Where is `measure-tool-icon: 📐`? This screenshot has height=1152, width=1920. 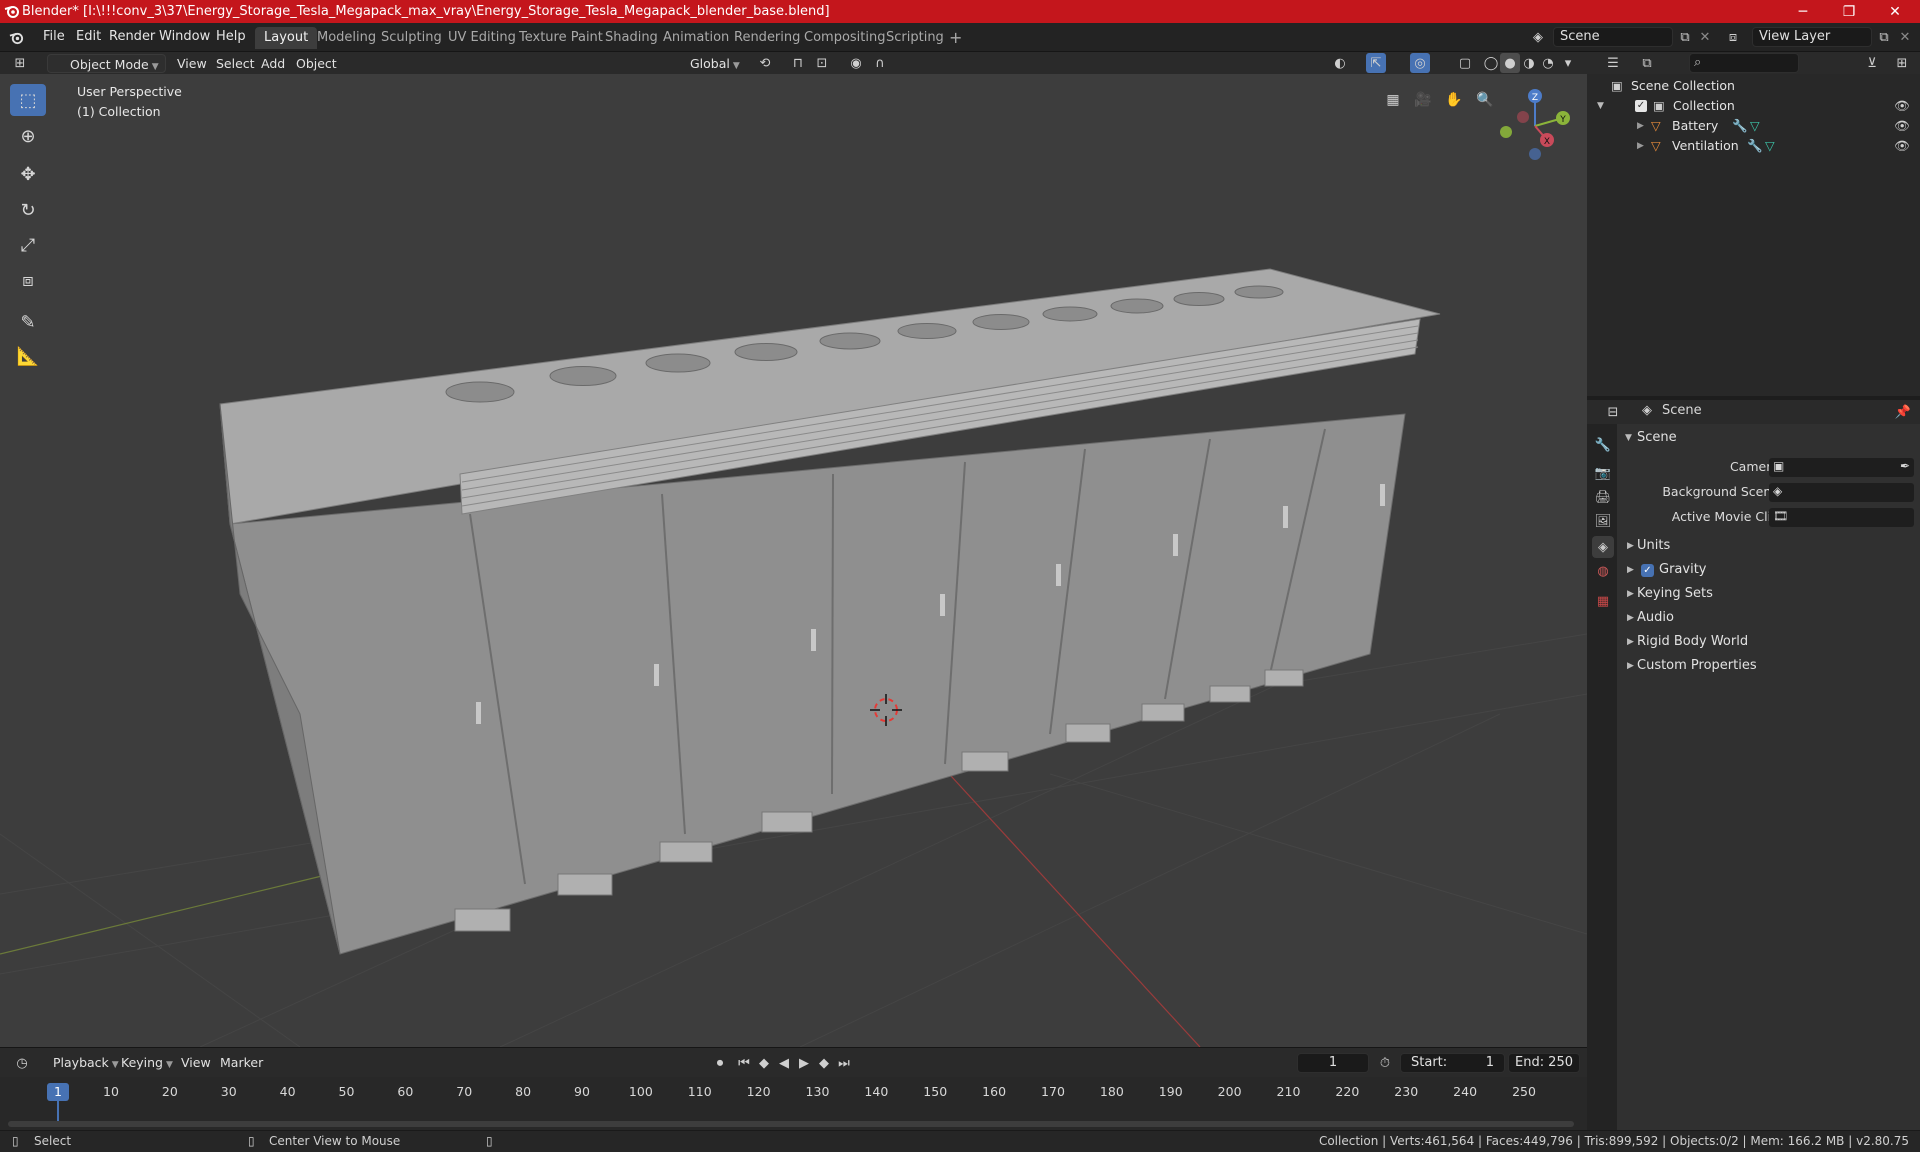
measure-tool-icon: 📐 is located at coordinates (28, 356).